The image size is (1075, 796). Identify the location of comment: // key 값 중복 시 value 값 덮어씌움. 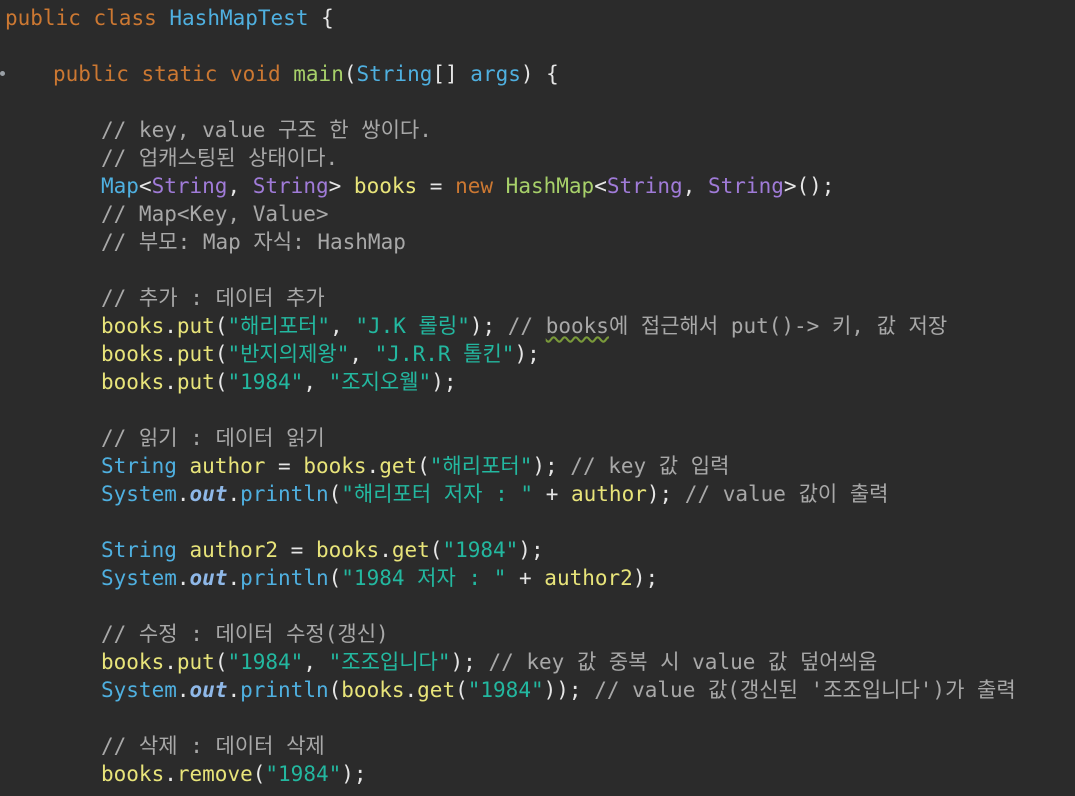
(683, 662).